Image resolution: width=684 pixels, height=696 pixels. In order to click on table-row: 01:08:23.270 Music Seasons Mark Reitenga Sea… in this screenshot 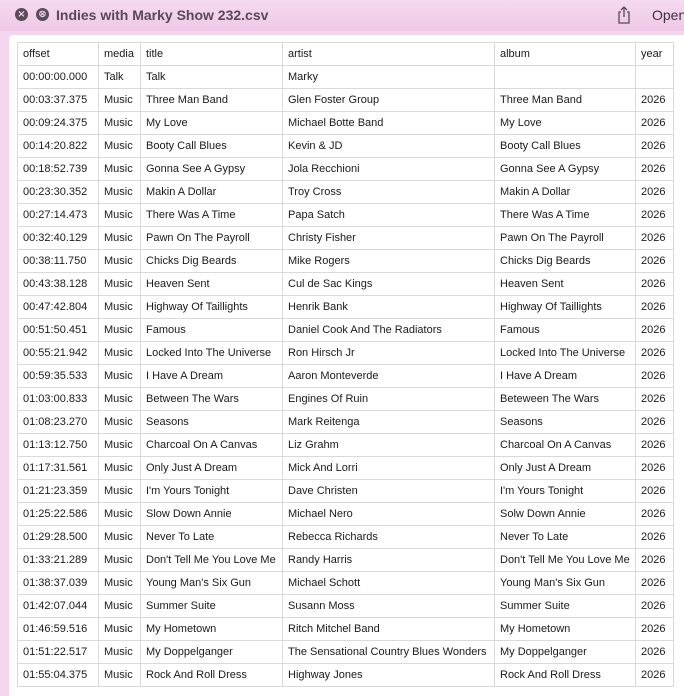, I will do `click(345, 422)`.